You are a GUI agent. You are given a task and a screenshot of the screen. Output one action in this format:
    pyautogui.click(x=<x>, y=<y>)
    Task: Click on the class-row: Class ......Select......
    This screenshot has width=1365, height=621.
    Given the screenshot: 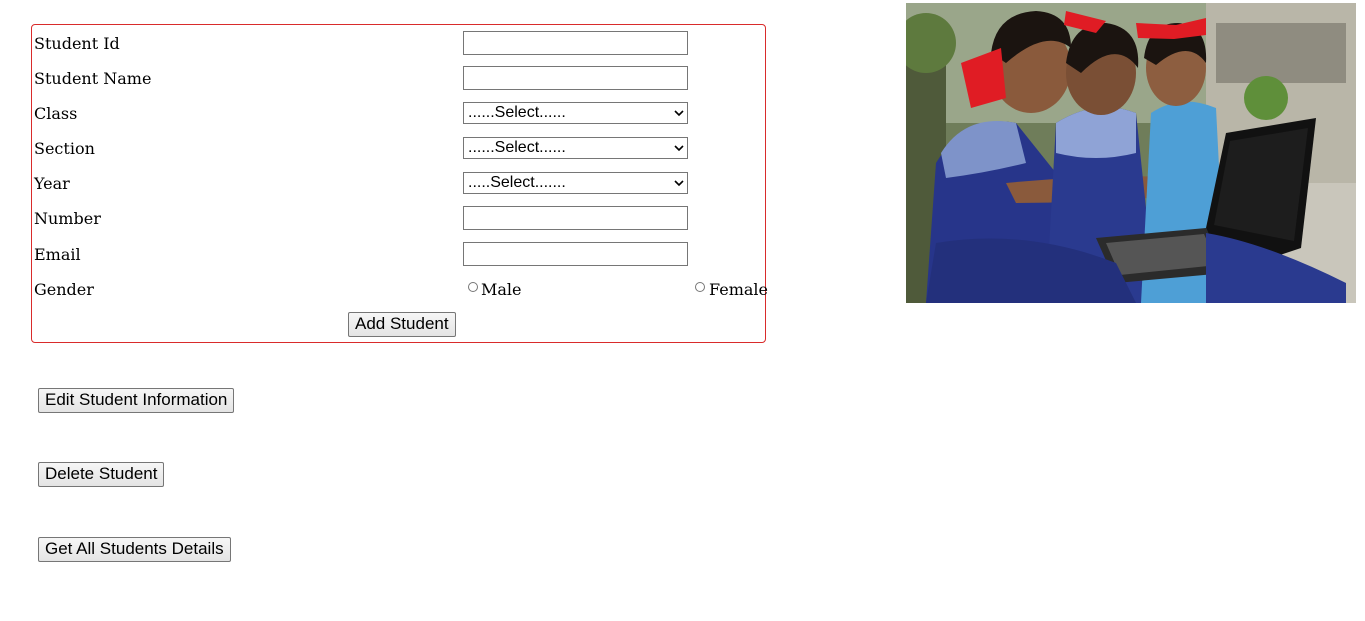 What is the action you would take?
    pyautogui.click(x=398, y=114)
    